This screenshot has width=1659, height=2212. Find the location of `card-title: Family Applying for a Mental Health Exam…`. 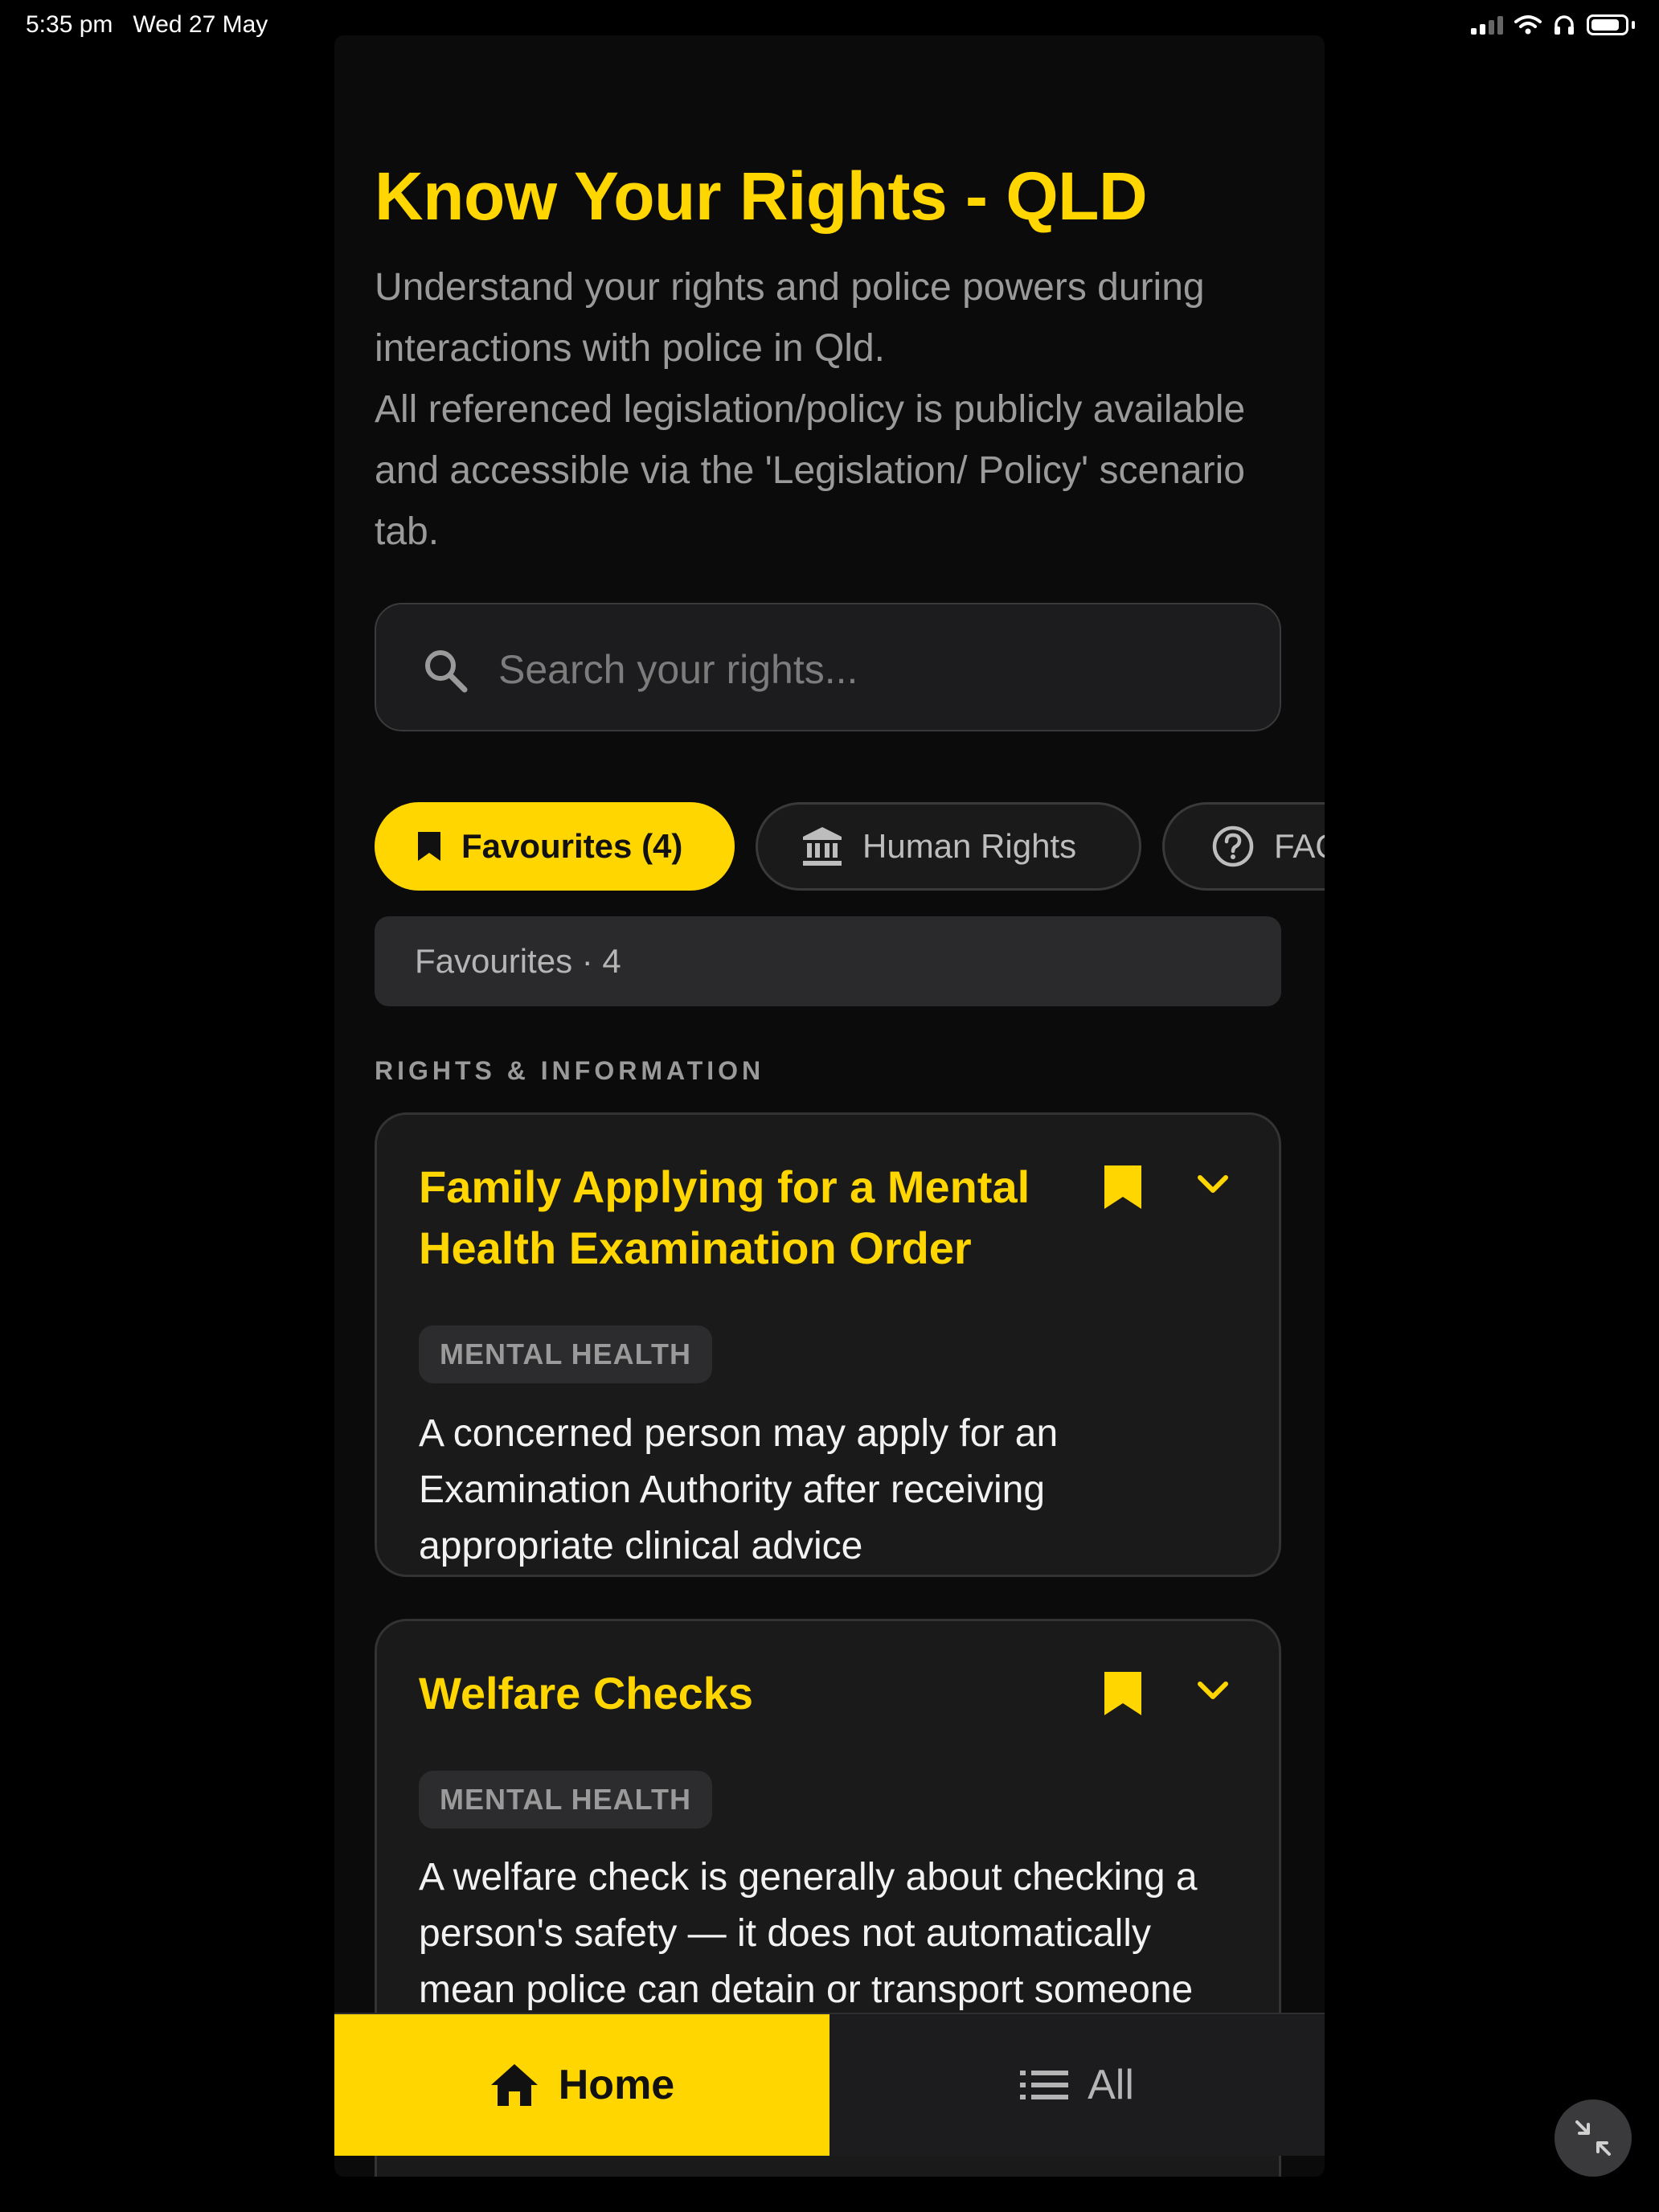

card-title: Family Applying for a Mental Health Exam… is located at coordinates (724, 1217).